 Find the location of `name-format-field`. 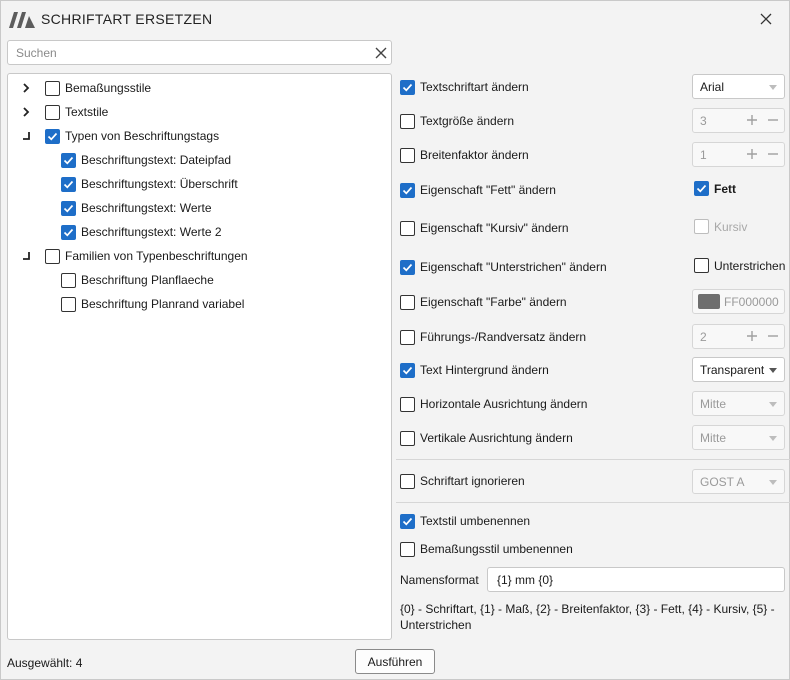

name-format-field is located at coordinates (636, 579).